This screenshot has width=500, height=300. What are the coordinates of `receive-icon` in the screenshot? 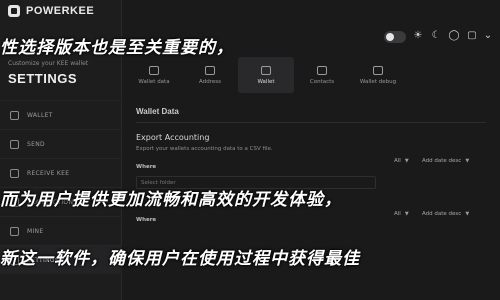 It's located at (14, 173).